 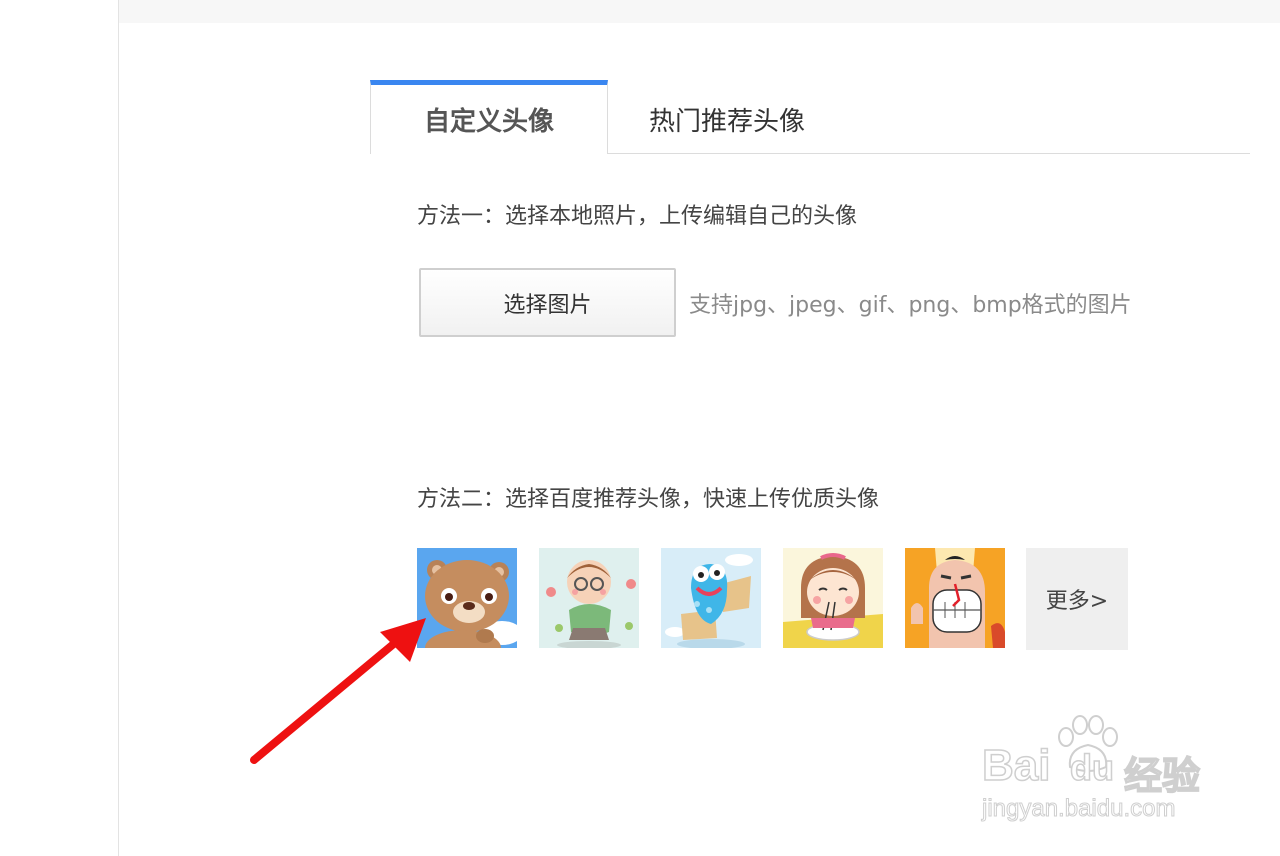 I want to click on choose-image-button: 选择图片, so click(x=547, y=302).